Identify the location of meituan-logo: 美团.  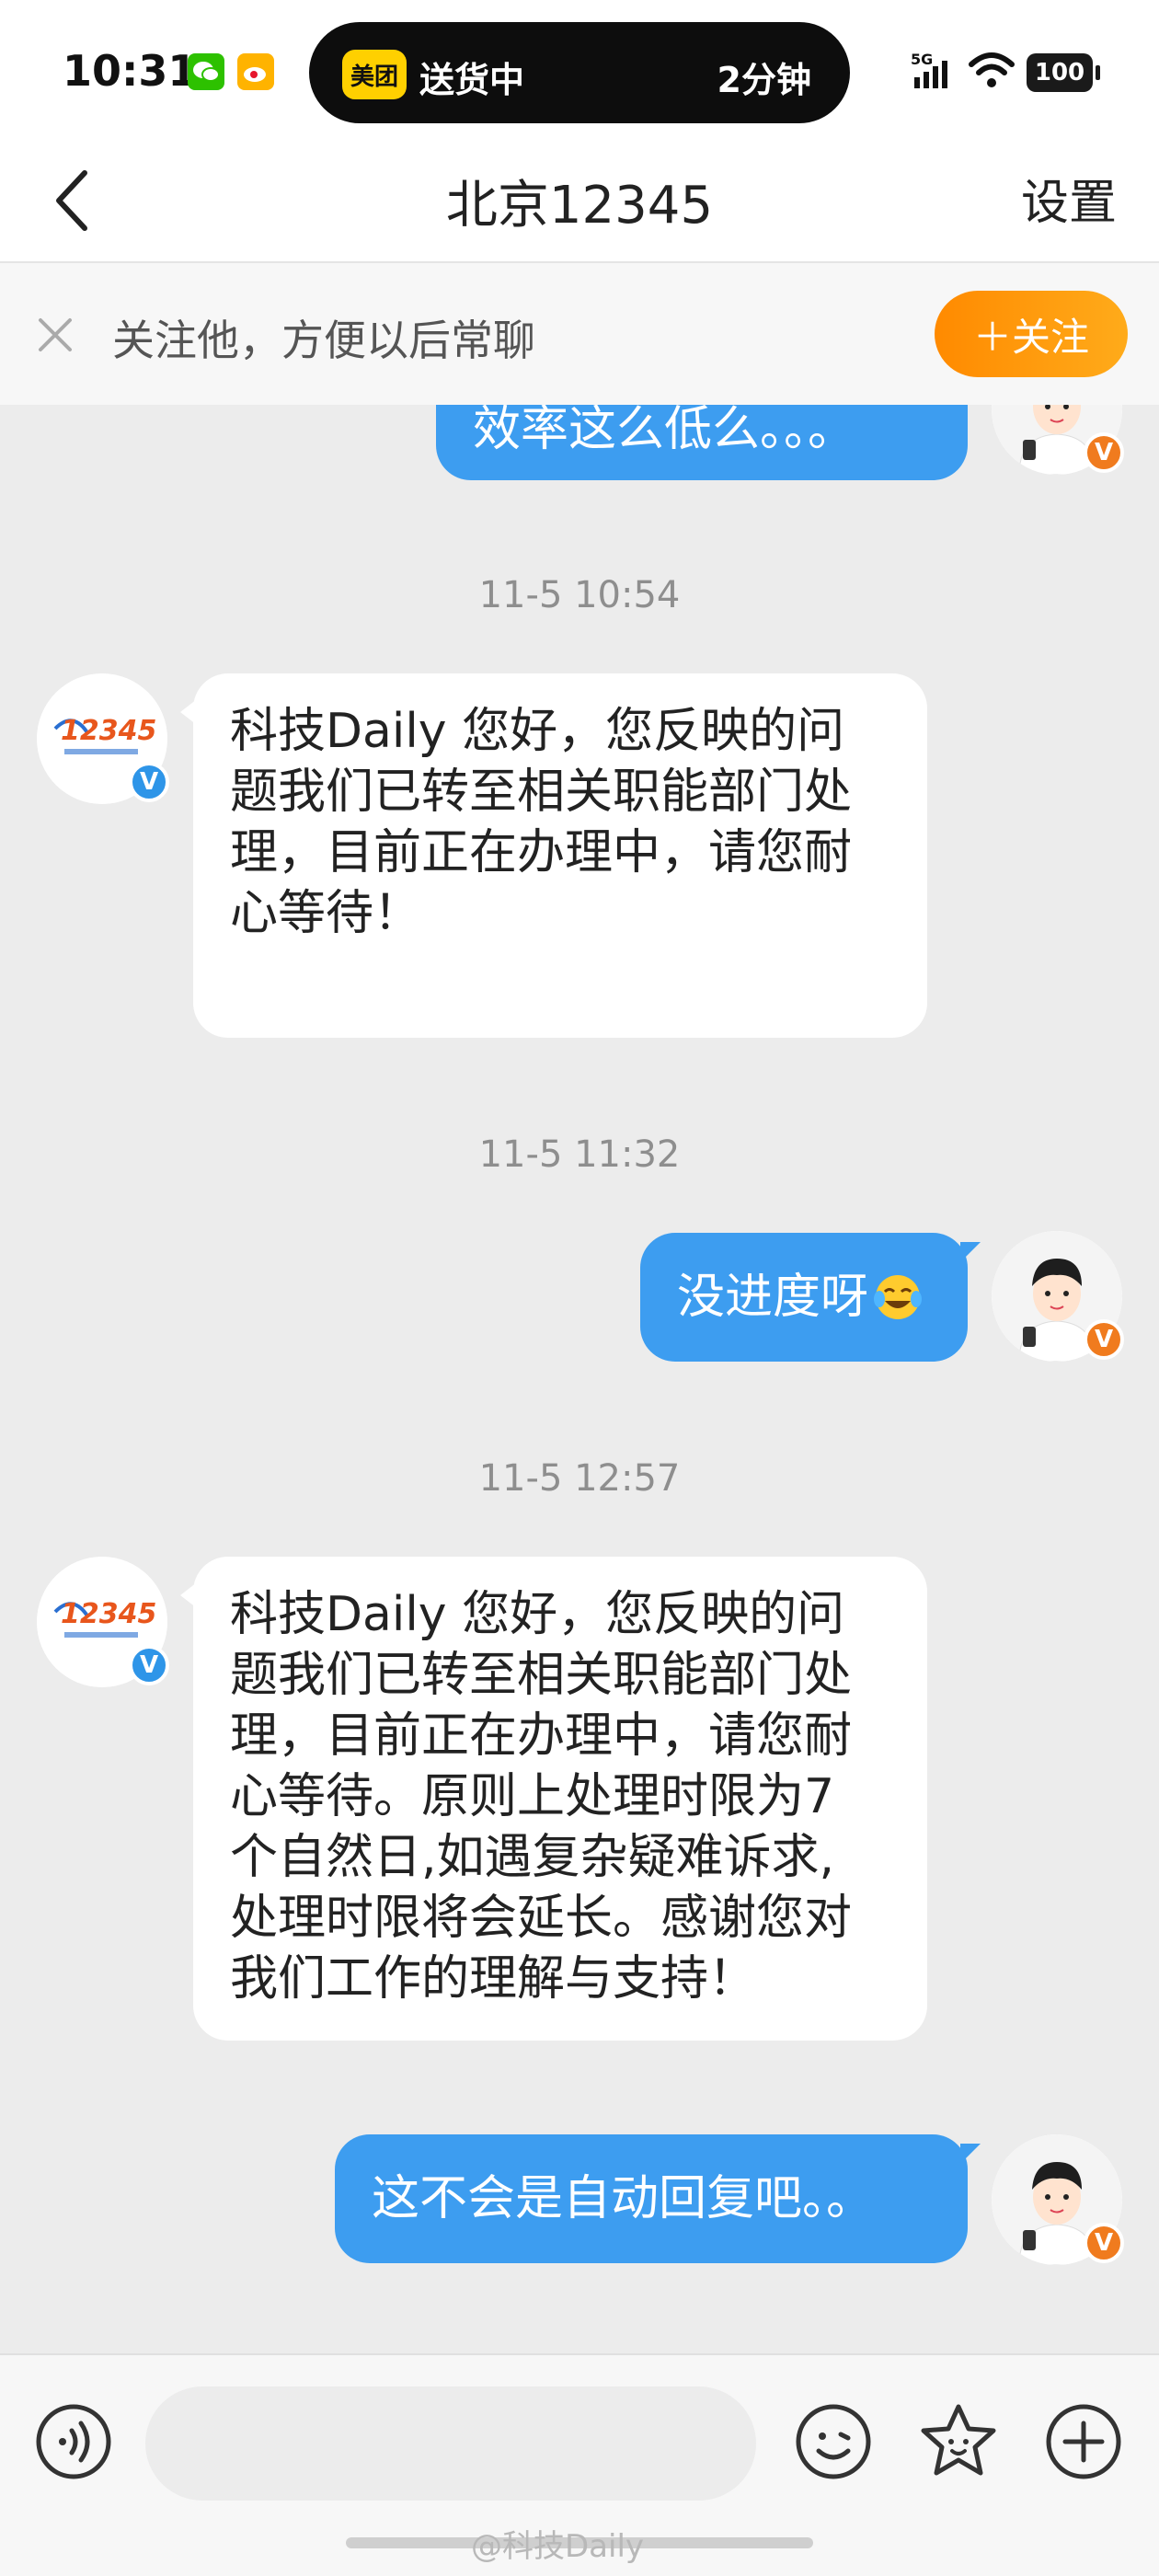
(374, 74).